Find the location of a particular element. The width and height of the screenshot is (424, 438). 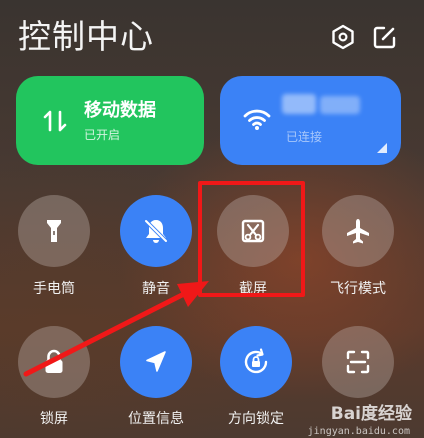

watermark-url: jingyan.baidu.com is located at coordinates (358, 431).